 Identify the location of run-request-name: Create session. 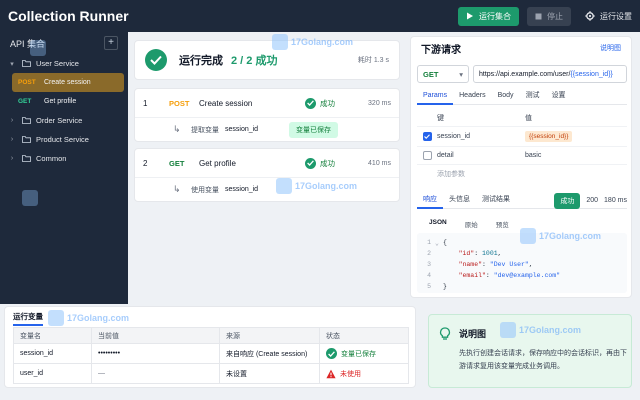
(226, 103).